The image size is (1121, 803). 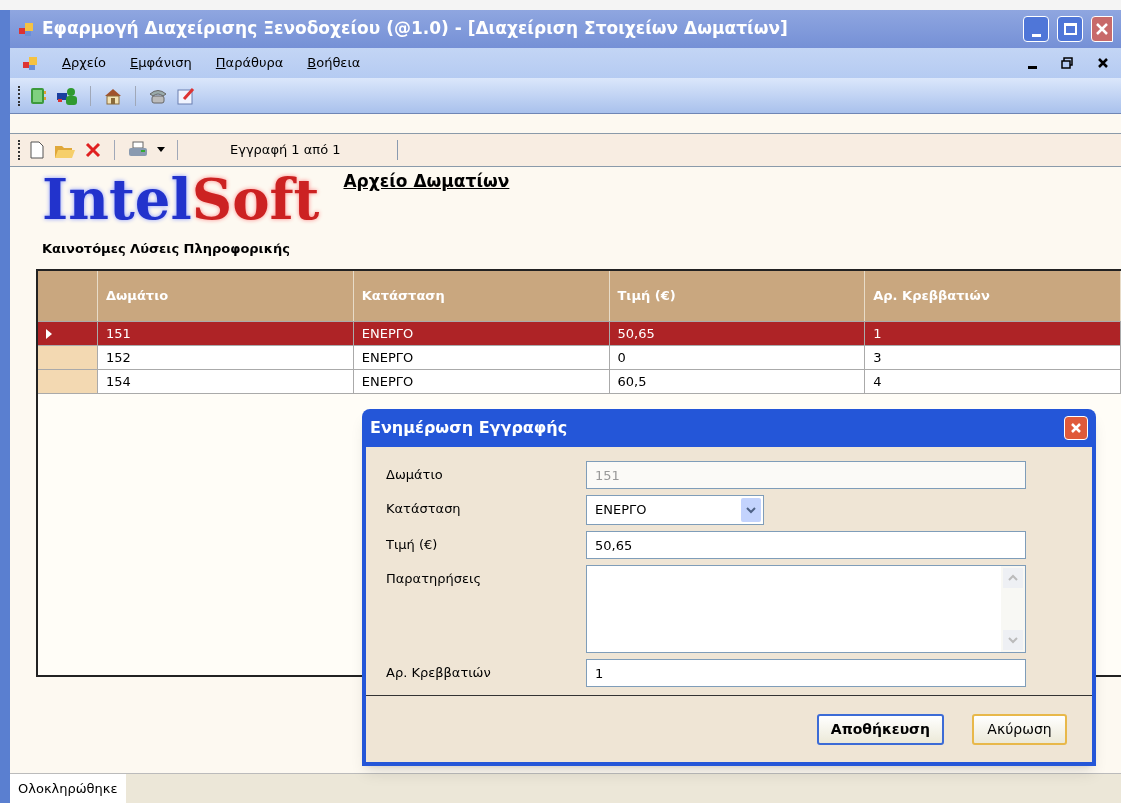 What do you see at coordinates (49, 333) in the screenshot?
I see `current-row-icon` at bounding box center [49, 333].